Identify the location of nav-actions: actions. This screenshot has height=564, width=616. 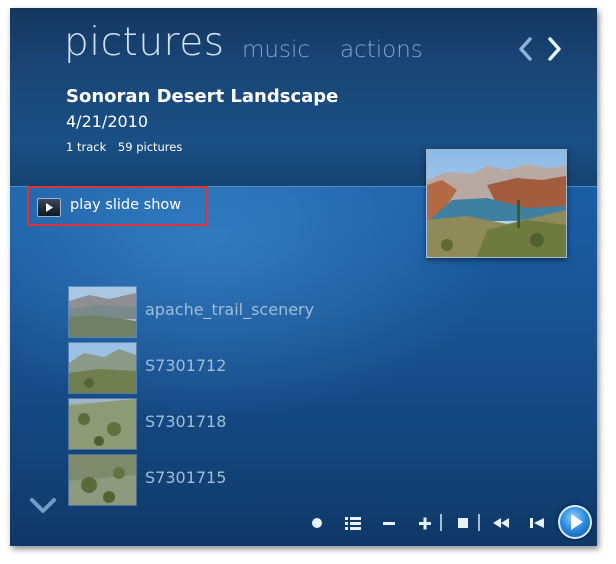
(381, 50).